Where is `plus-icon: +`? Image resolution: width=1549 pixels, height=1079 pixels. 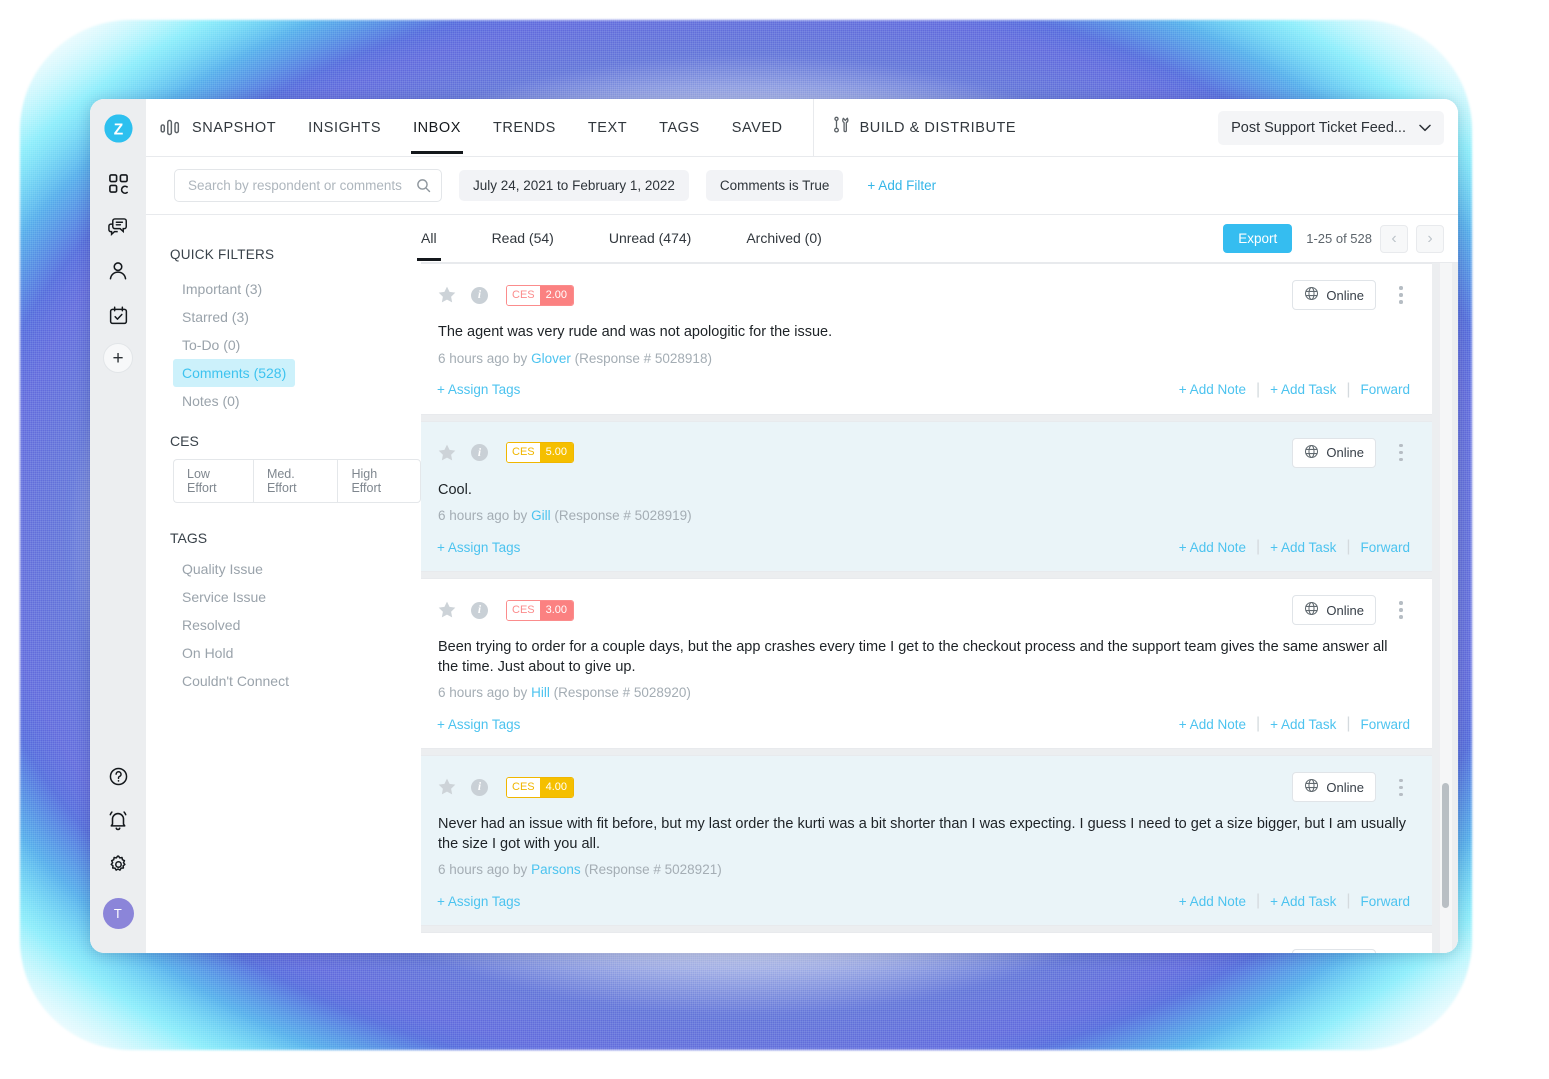 plus-icon: + is located at coordinates (118, 358).